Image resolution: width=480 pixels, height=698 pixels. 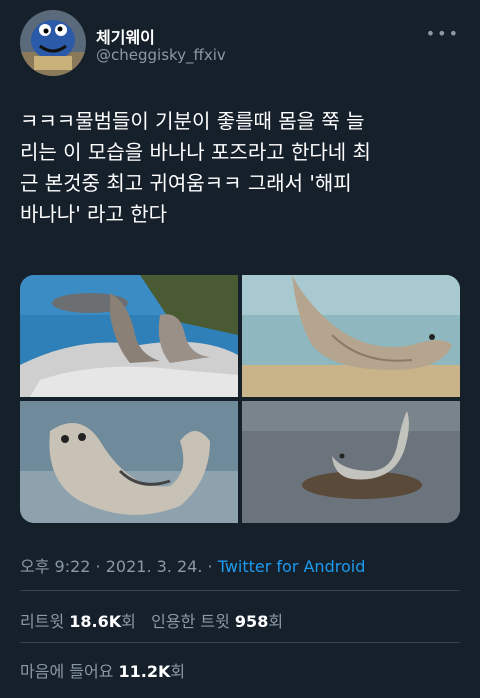 What do you see at coordinates (178, 671) in the screenshot?
I see `likes-unit: 회` at bounding box center [178, 671].